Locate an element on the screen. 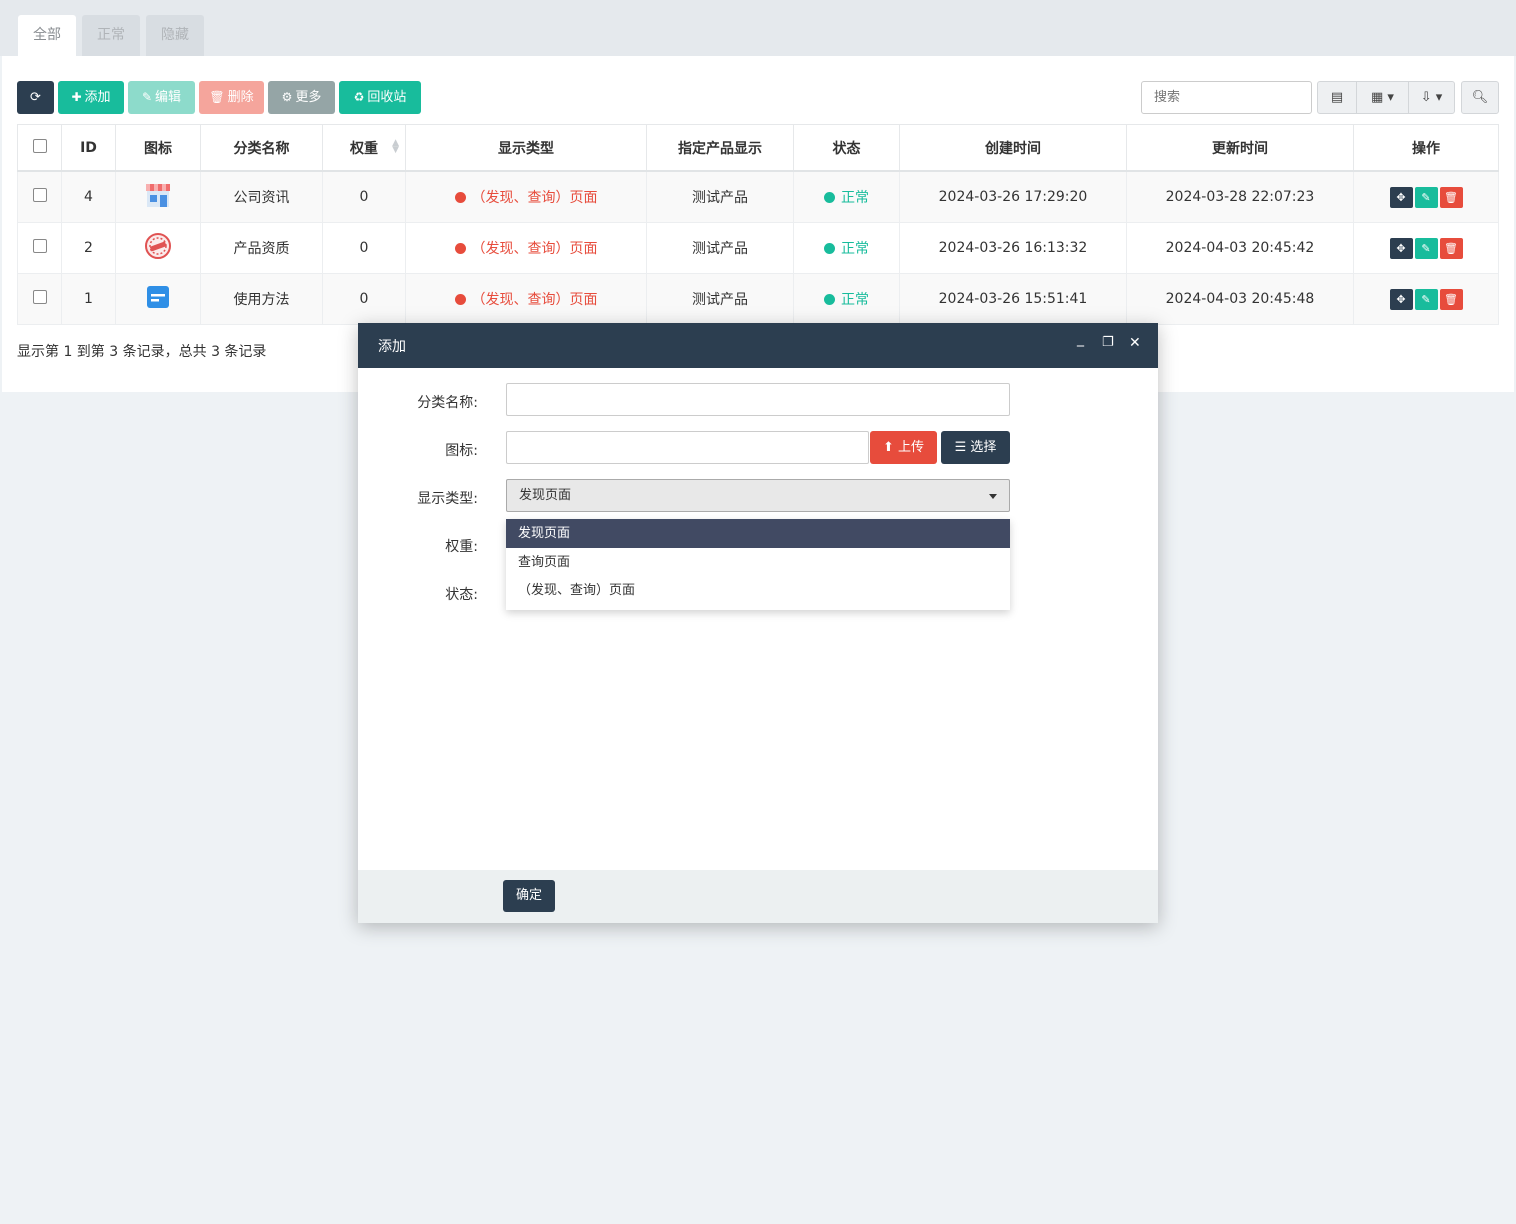  category-name-input is located at coordinates (758, 399).